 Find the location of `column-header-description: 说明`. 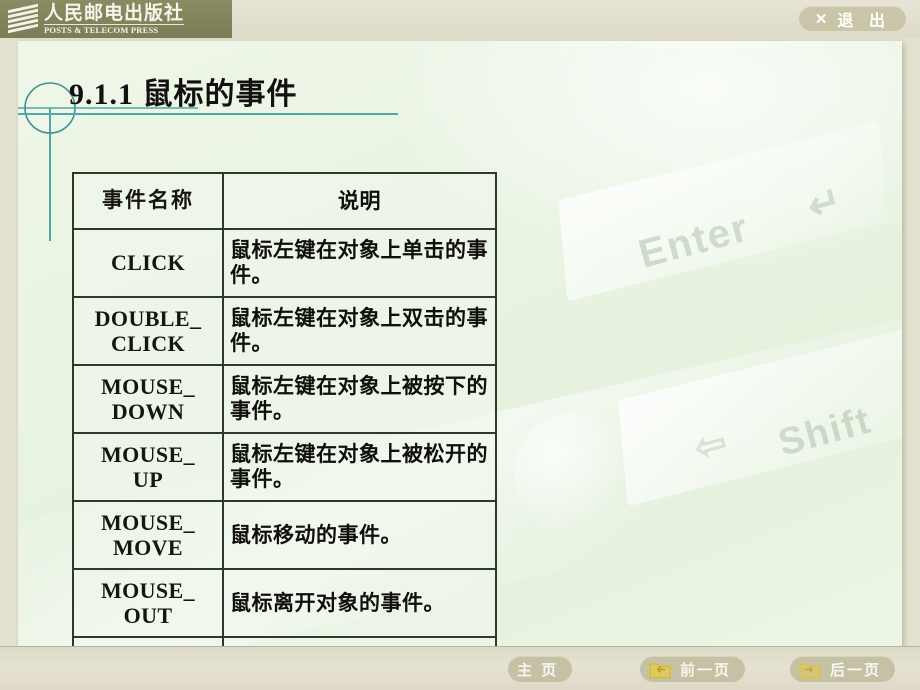

column-header-description: 说明 is located at coordinates (359, 201).